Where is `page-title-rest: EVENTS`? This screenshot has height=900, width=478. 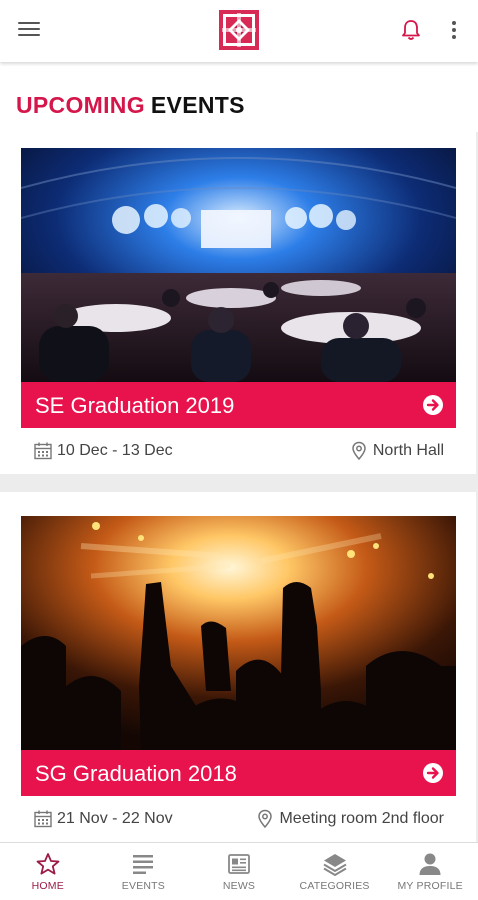
page-title-rest: EVENTS is located at coordinates (197, 105).